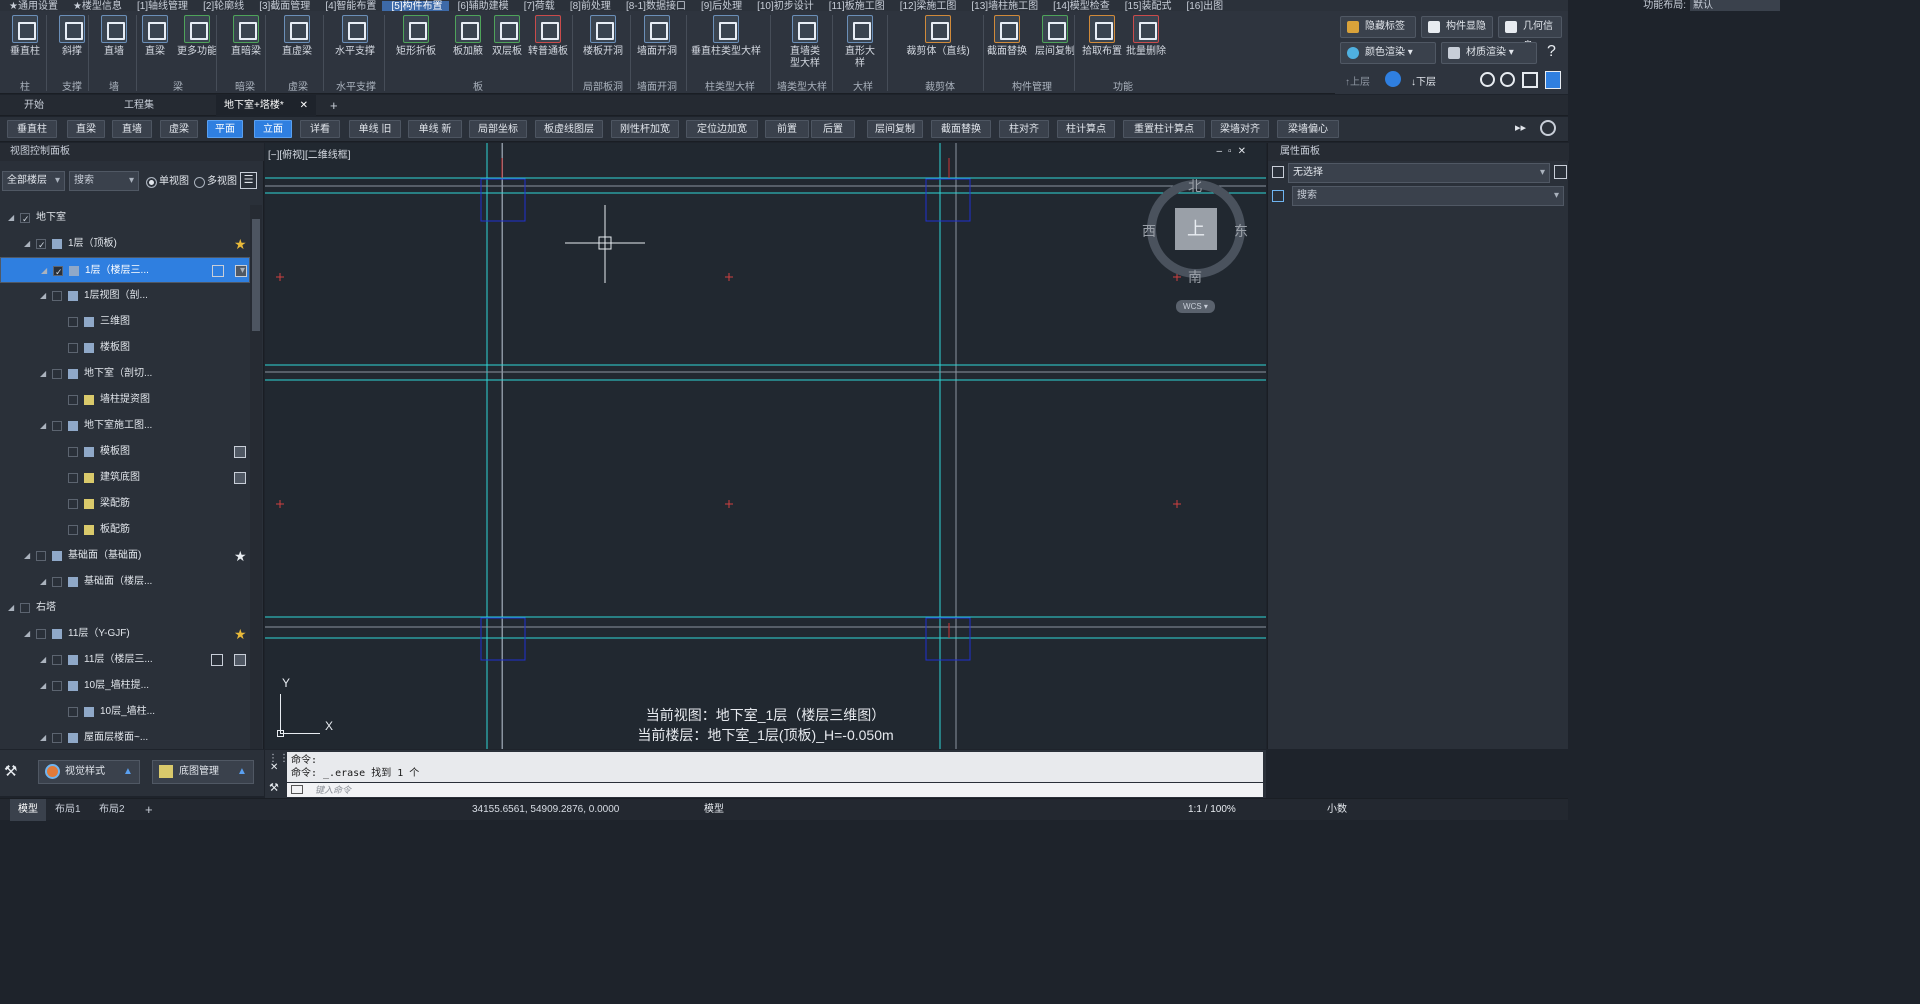 The image size is (1920, 1004). Describe the element at coordinates (1212, 810) in the screenshot. I see `annotation-scale: 1:1 / 100%` at that location.